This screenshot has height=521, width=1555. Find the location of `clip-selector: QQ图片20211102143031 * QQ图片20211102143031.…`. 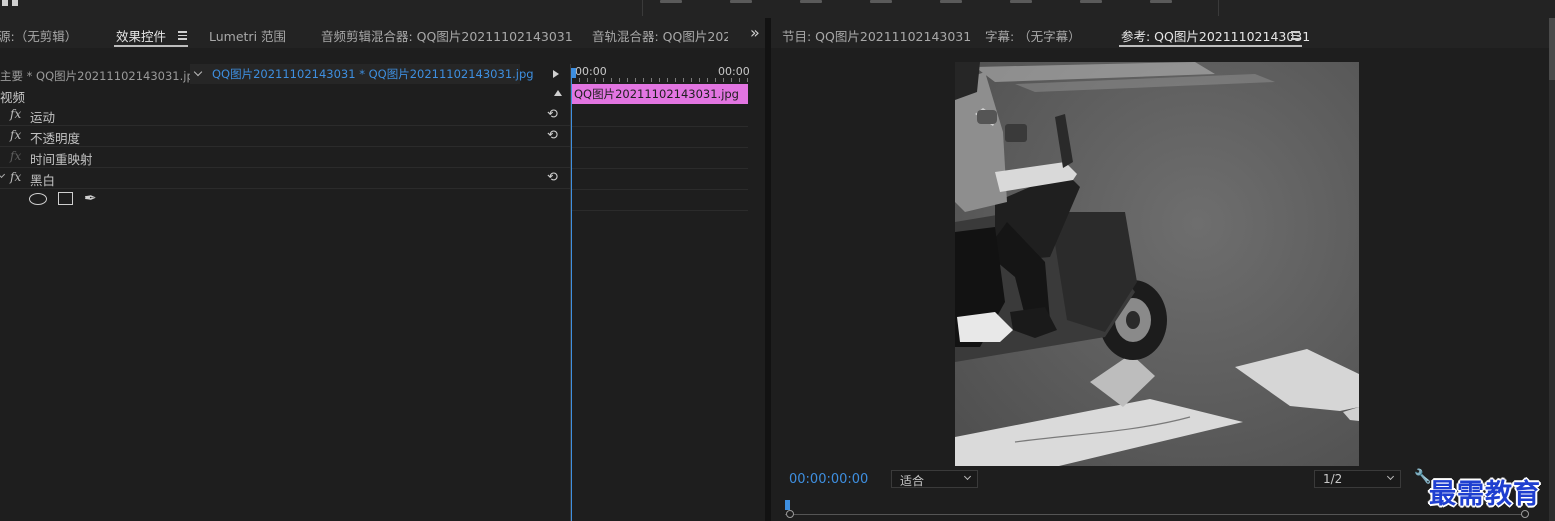

clip-selector: QQ图片20211102143031 * QQ图片20211102143031.… is located at coordinates (362, 74).